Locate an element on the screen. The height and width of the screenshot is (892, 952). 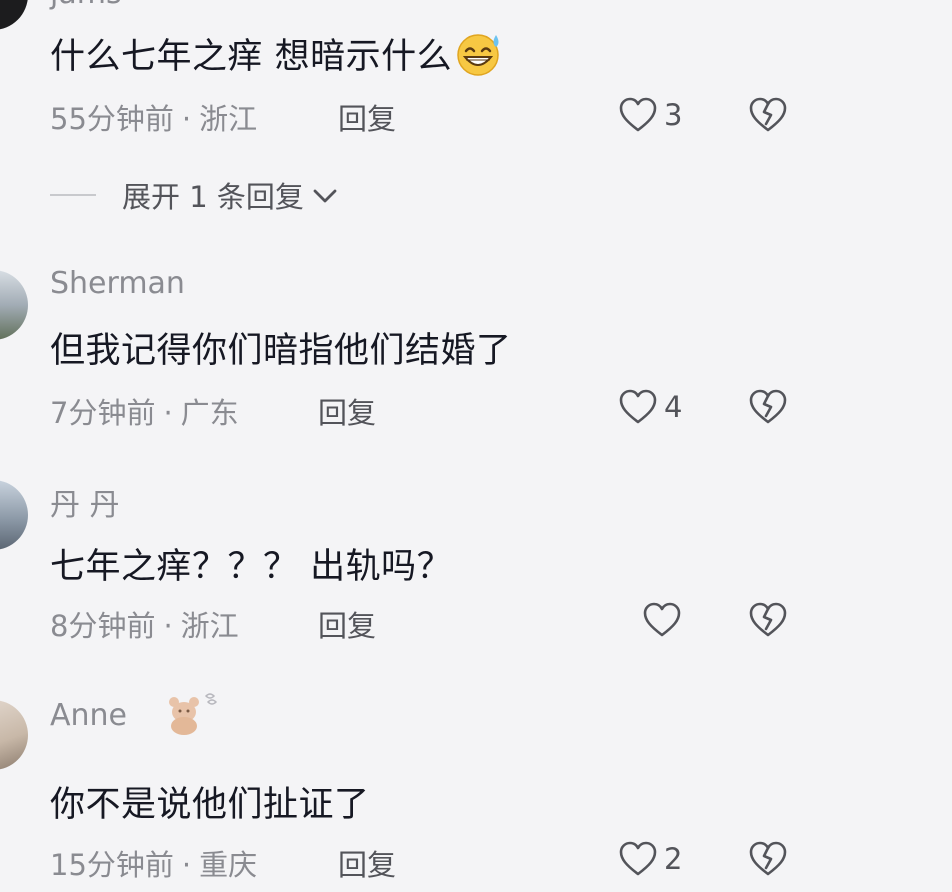
comment-meta: 7分钟前 · 广东 is located at coordinates (144, 411).